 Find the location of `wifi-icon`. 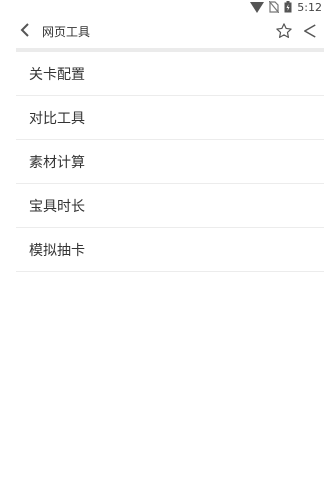

wifi-icon is located at coordinates (257, 7).